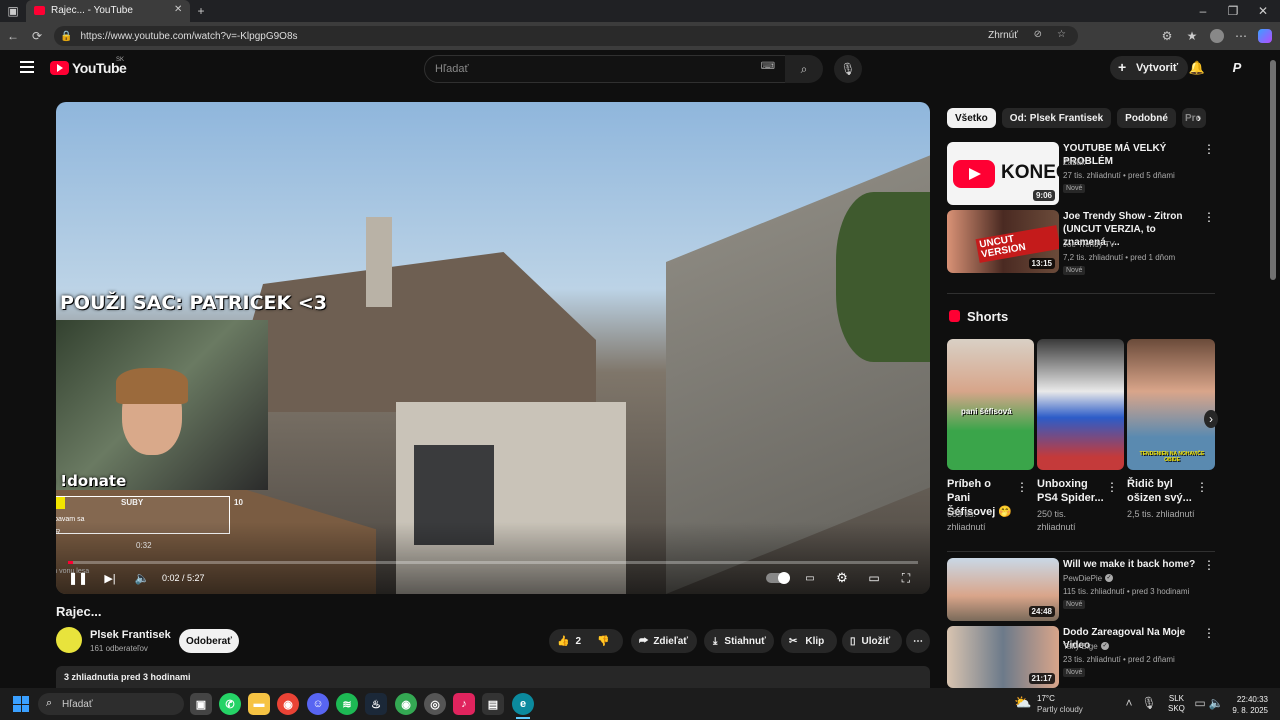  I want to click on file-explorer-icon: ▬, so click(259, 704).